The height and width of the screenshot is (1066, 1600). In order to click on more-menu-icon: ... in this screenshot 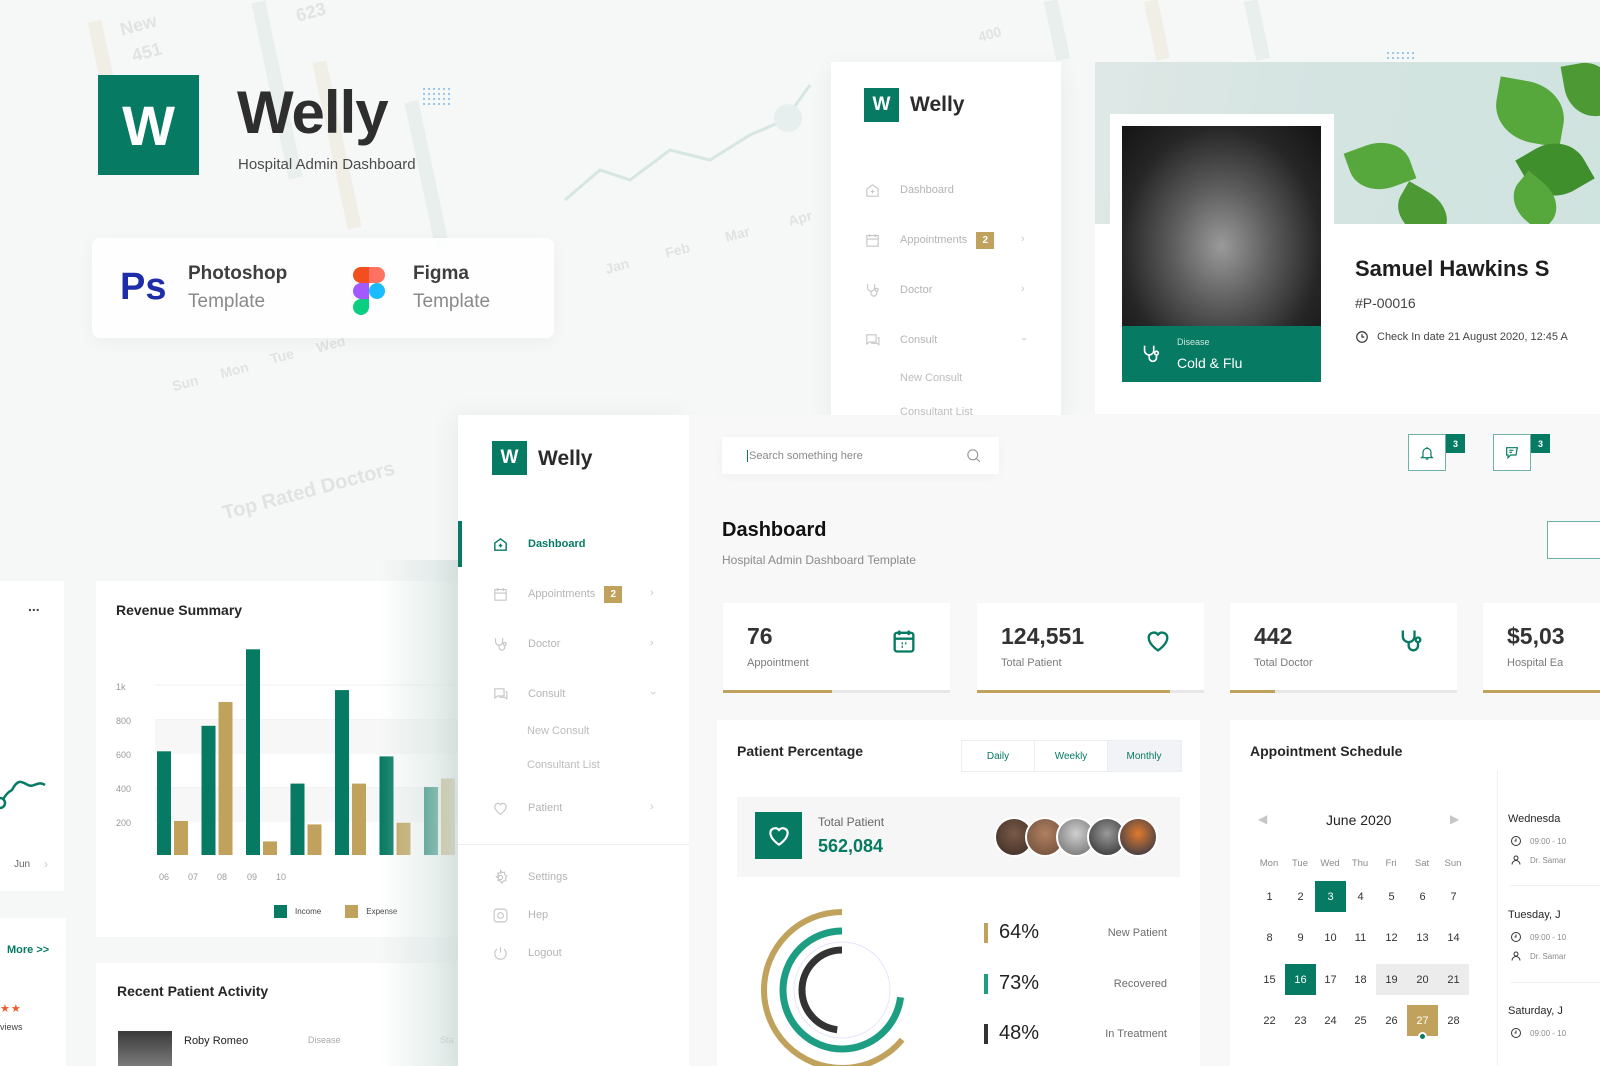, I will do `click(34, 606)`.